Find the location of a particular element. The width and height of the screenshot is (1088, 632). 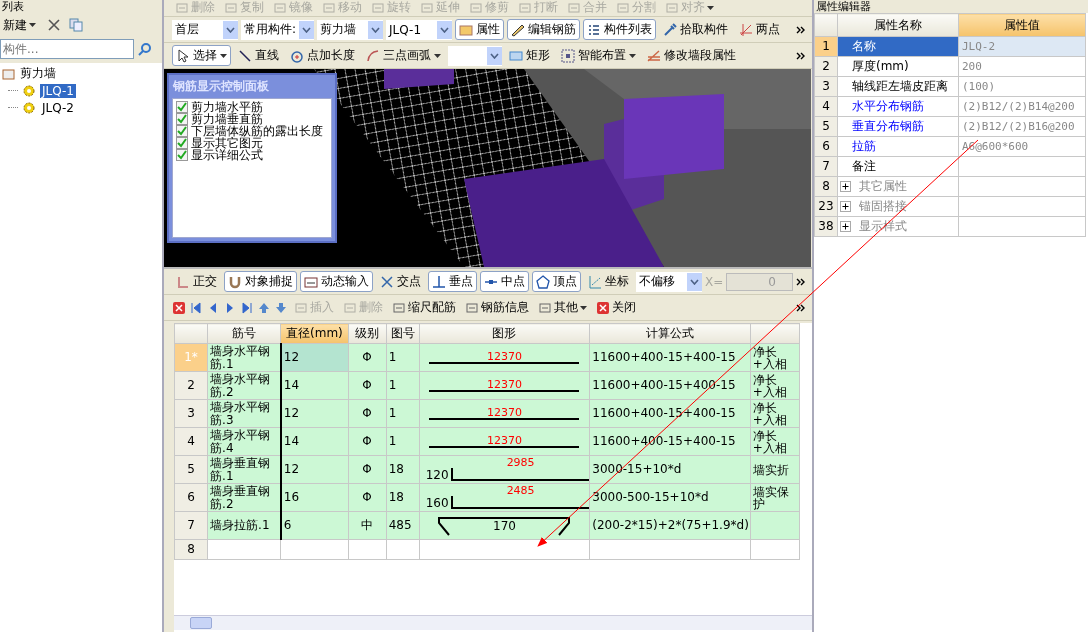

tree-item: JLQ-2 is located at coordinates (58, 107).